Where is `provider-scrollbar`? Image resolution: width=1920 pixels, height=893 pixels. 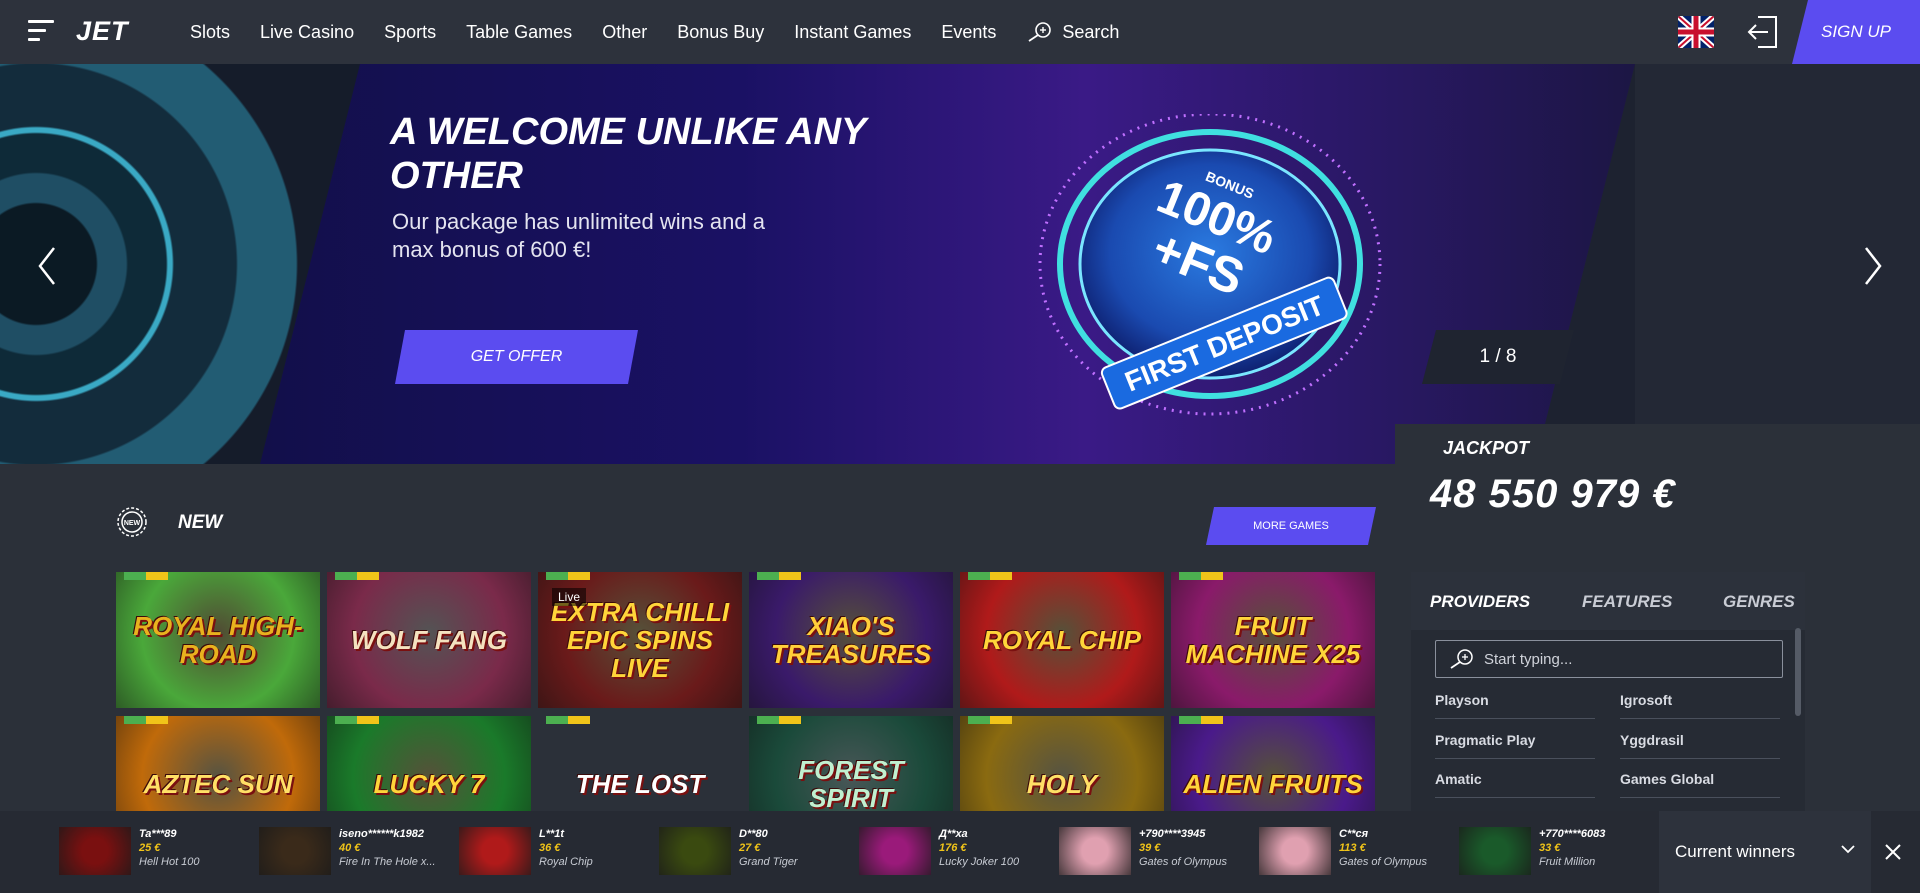 provider-scrollbar is located at coordinates (1798, 672).